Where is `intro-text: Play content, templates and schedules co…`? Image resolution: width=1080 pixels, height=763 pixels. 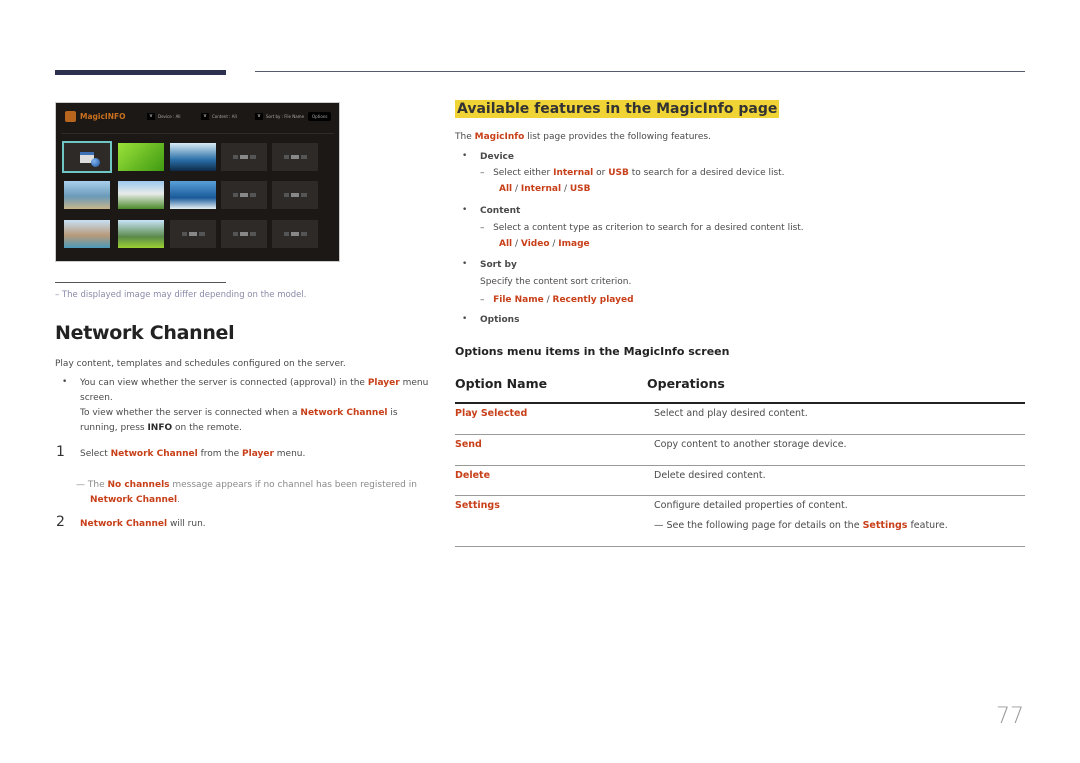
intro-text: Play content, templates and schedules co… is located at coordinates (200, 364).